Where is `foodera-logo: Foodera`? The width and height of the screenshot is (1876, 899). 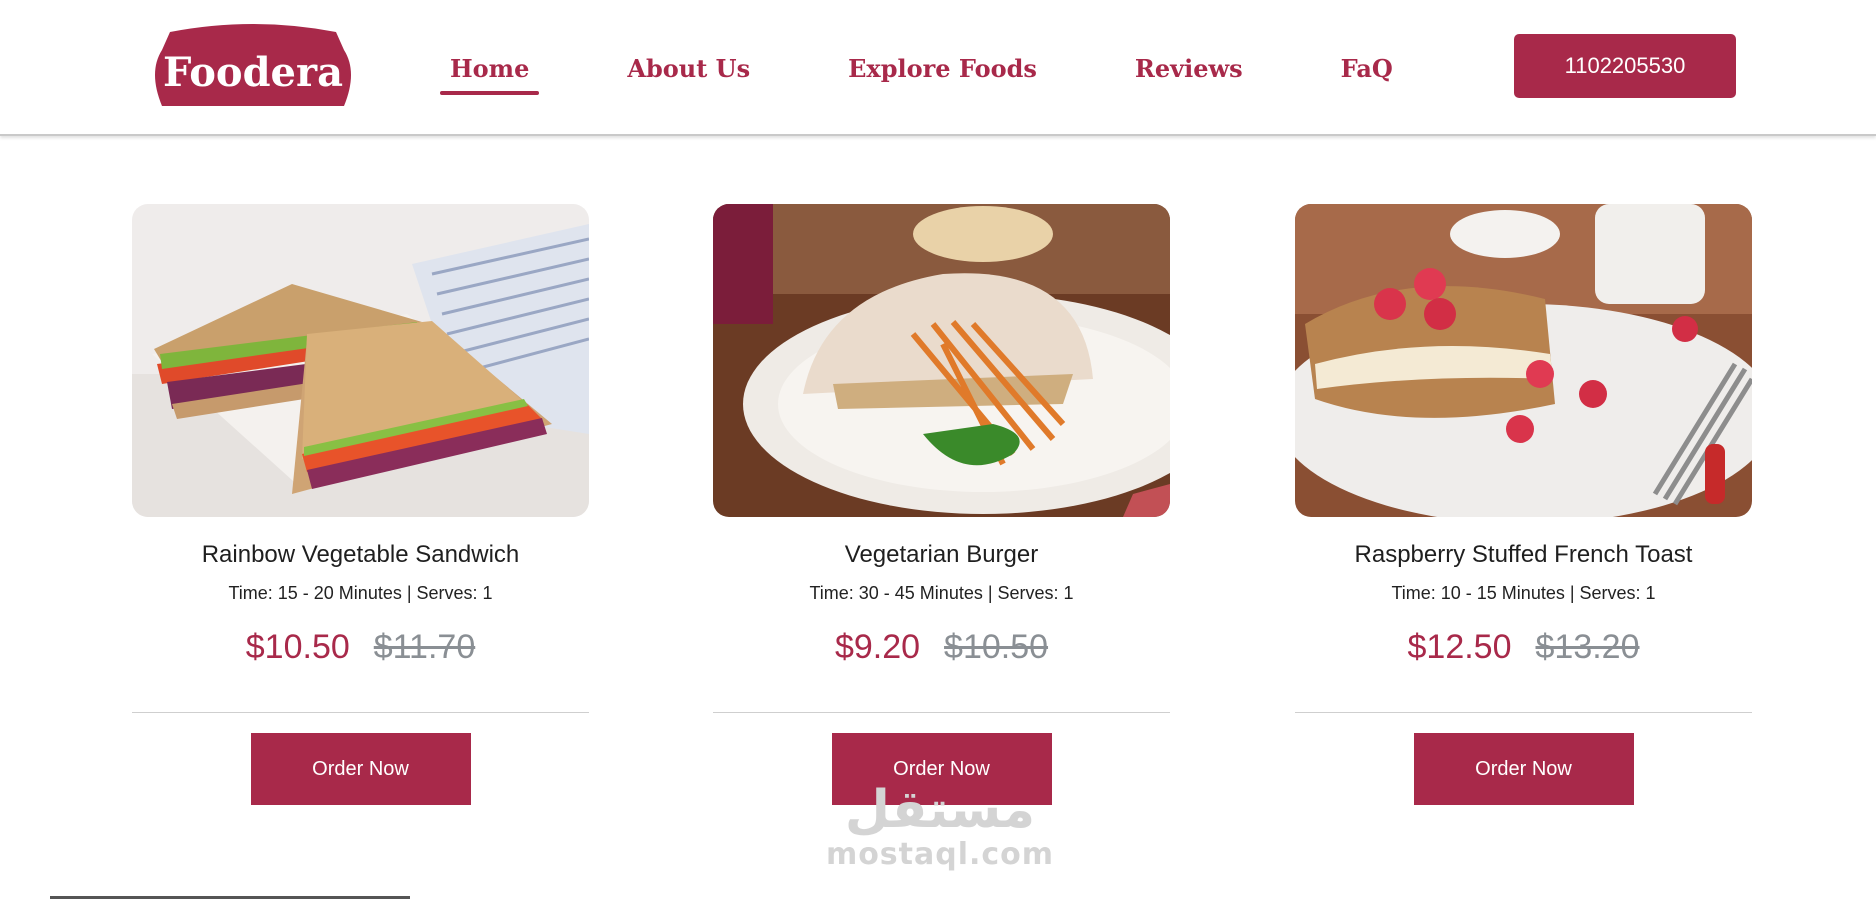
foodera-logo: Foodera is located at coordinates (253, 65).